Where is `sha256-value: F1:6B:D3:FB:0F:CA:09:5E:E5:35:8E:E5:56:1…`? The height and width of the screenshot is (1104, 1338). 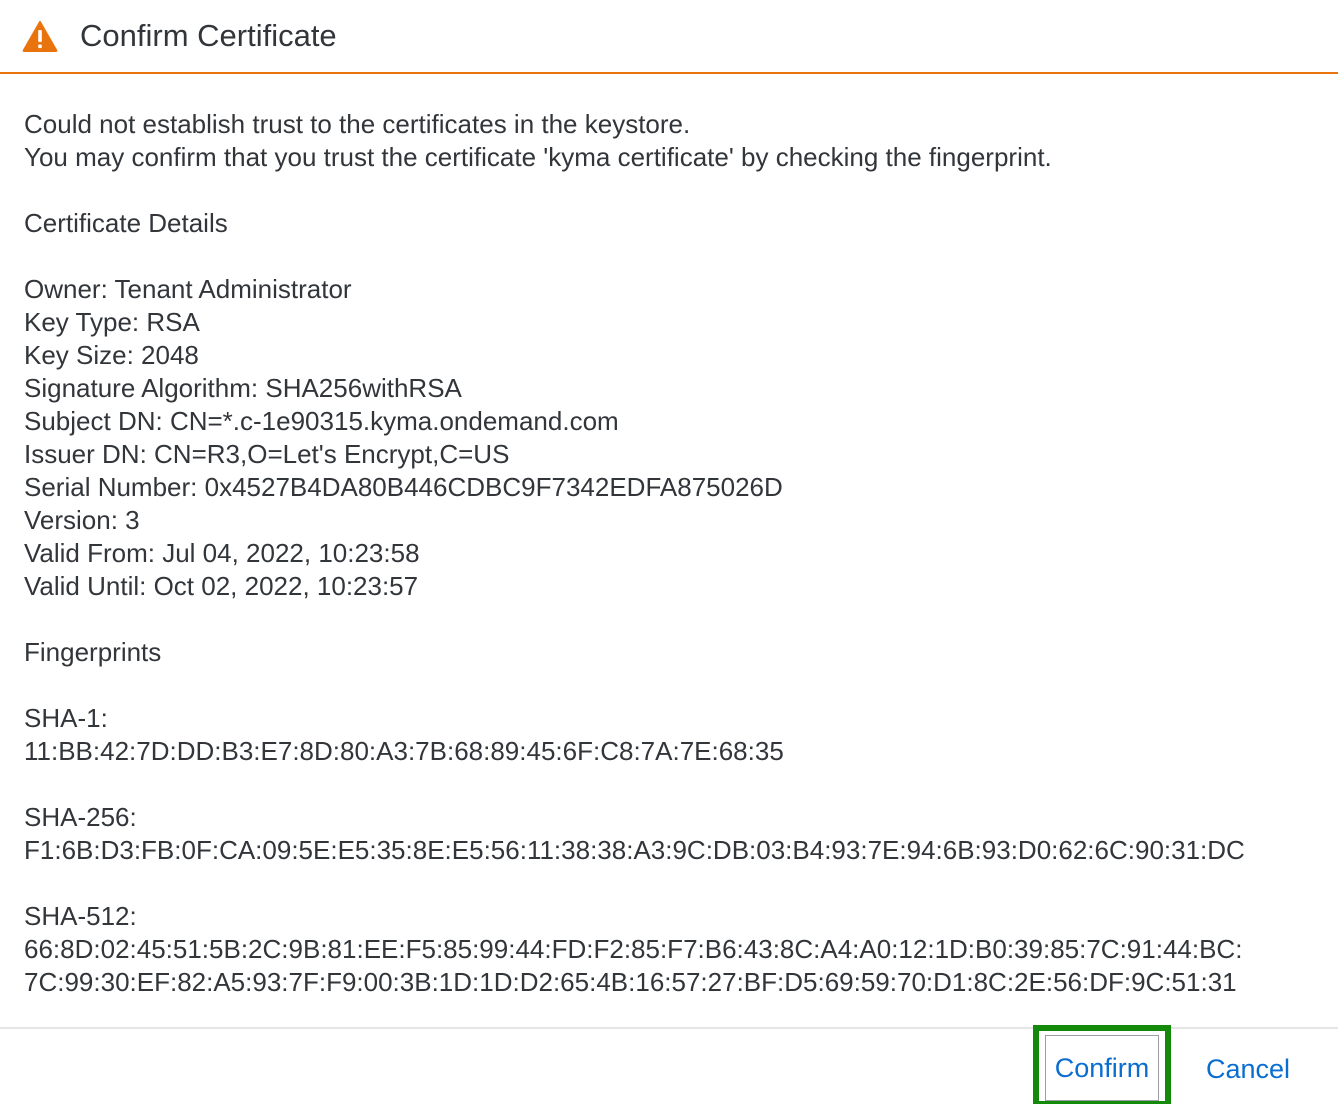 sha256-value: F1:6B:D3:FB:0F:CA:09:5E:E5:35:8E:E5:56:1… is located at coordinates (634, 850).